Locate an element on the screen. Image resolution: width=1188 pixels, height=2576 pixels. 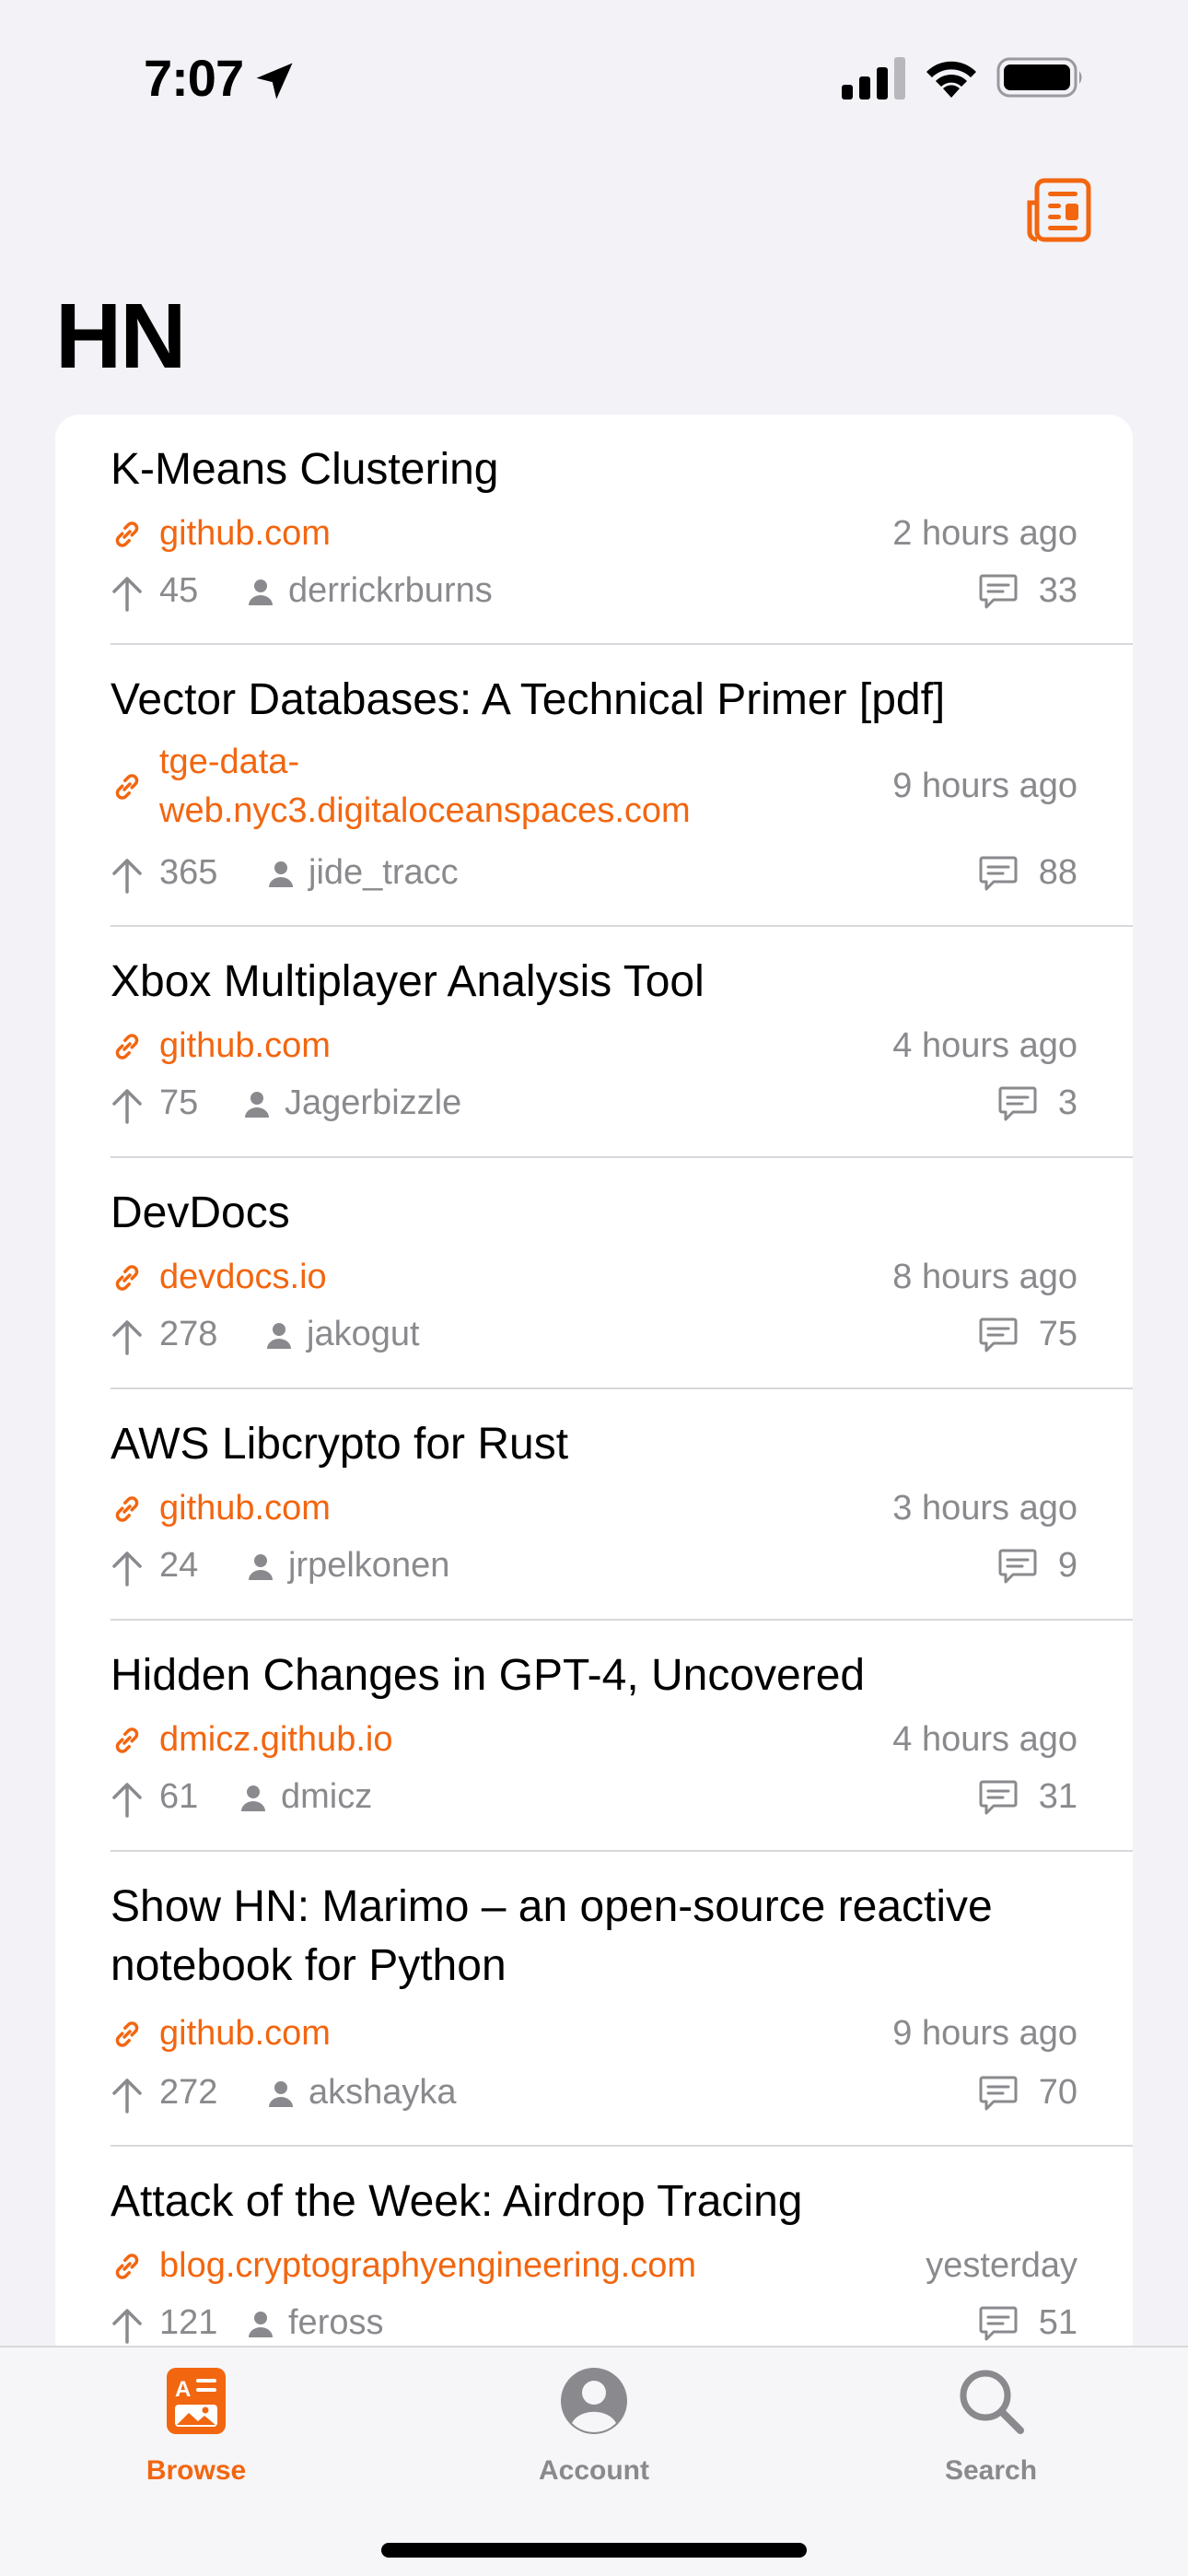
story-comments: 31 is located at coordinates (1058, 1796).